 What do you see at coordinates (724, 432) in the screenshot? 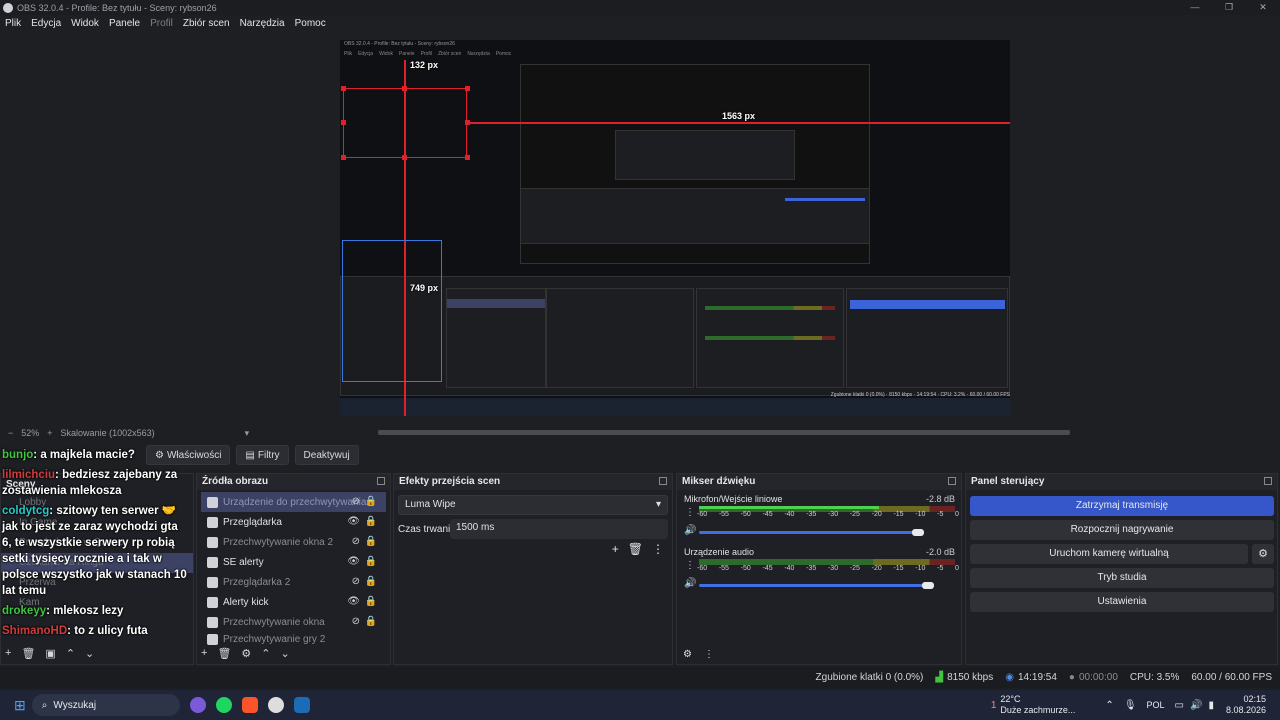
I see `preview-scrollbar` at bounding box center [724, 432].